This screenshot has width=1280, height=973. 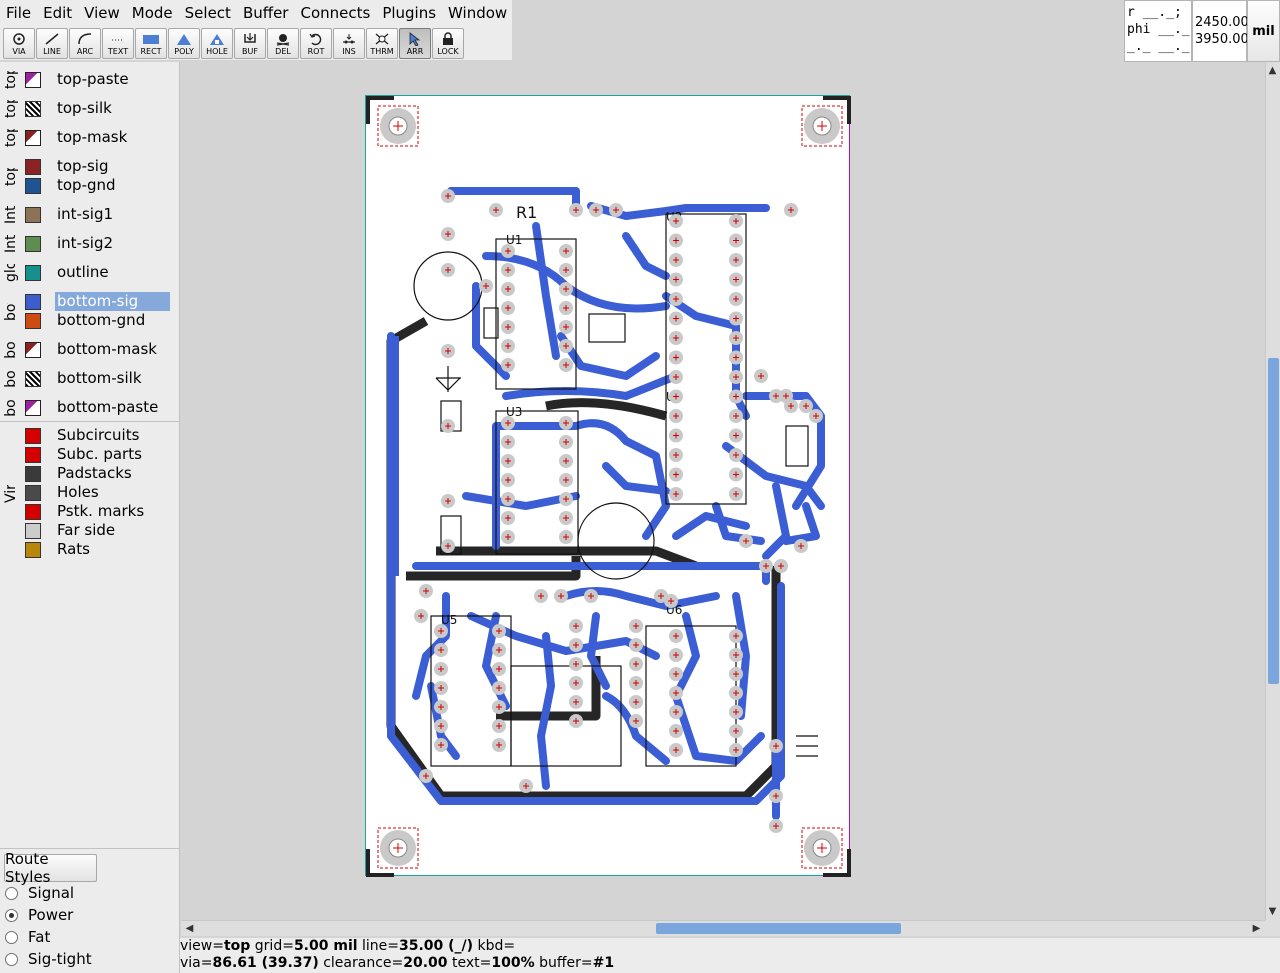 I want to click on route-style-signal: Signal, so click(x=39, y=893).